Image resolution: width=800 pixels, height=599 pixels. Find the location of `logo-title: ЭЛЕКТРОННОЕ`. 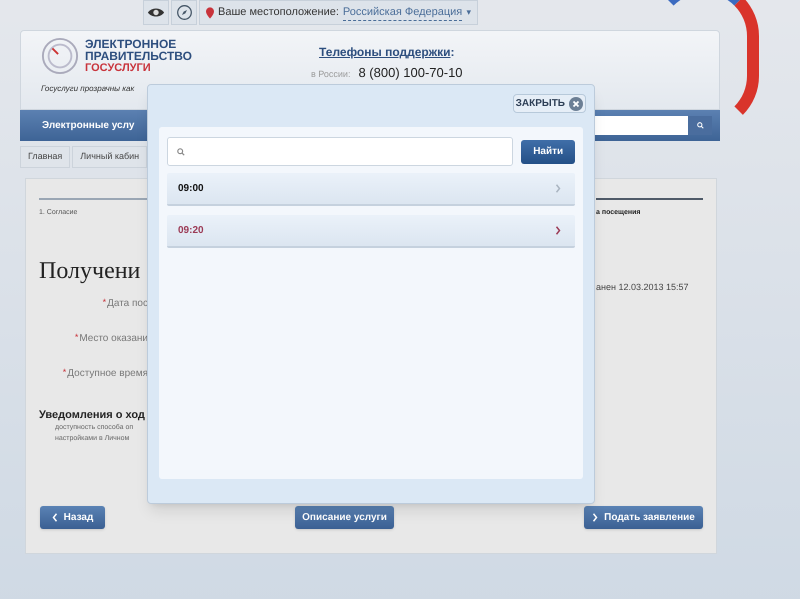

logo-title: ЭЛЕКТРОННОЕ is located at coordinates (131, 44).